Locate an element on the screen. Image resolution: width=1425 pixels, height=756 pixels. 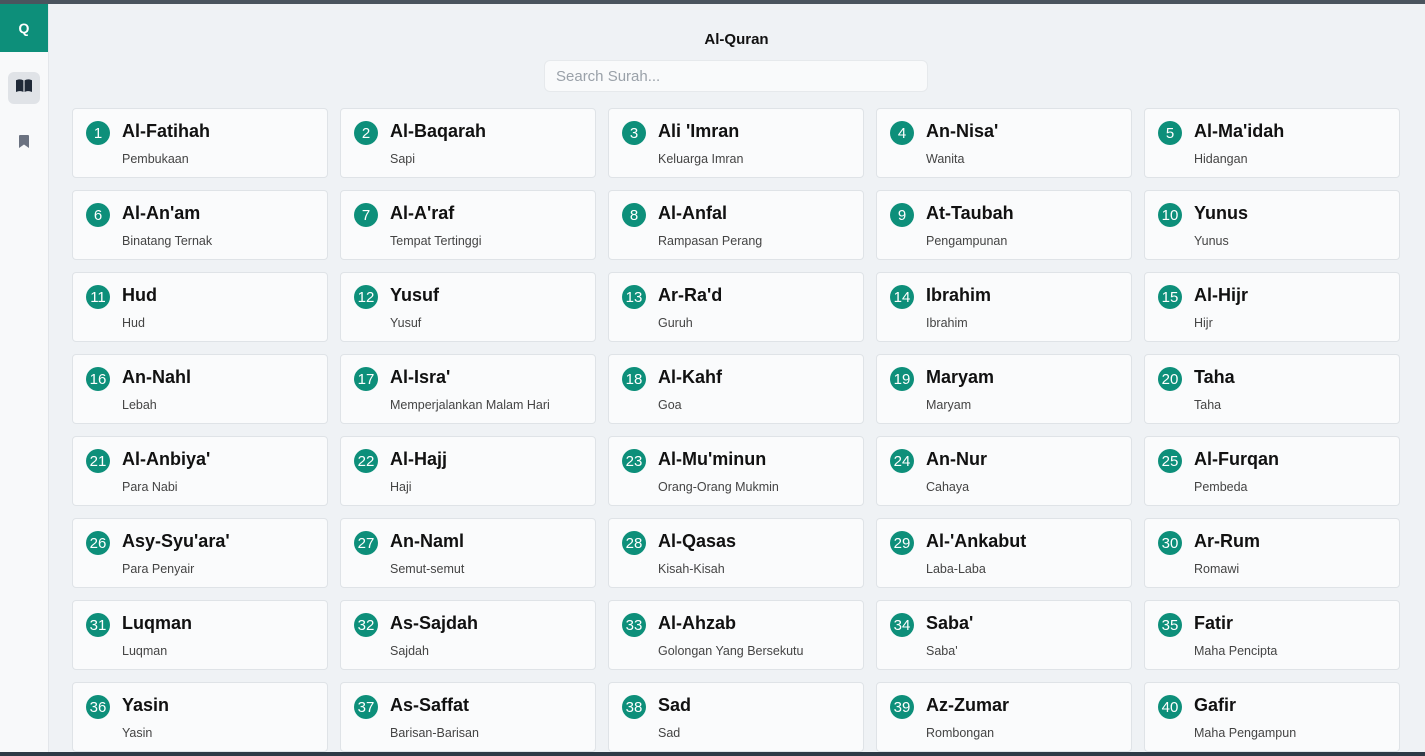
surah-card: 13 Ar-Ra'd Guruh is located at coordinates (736, 307).